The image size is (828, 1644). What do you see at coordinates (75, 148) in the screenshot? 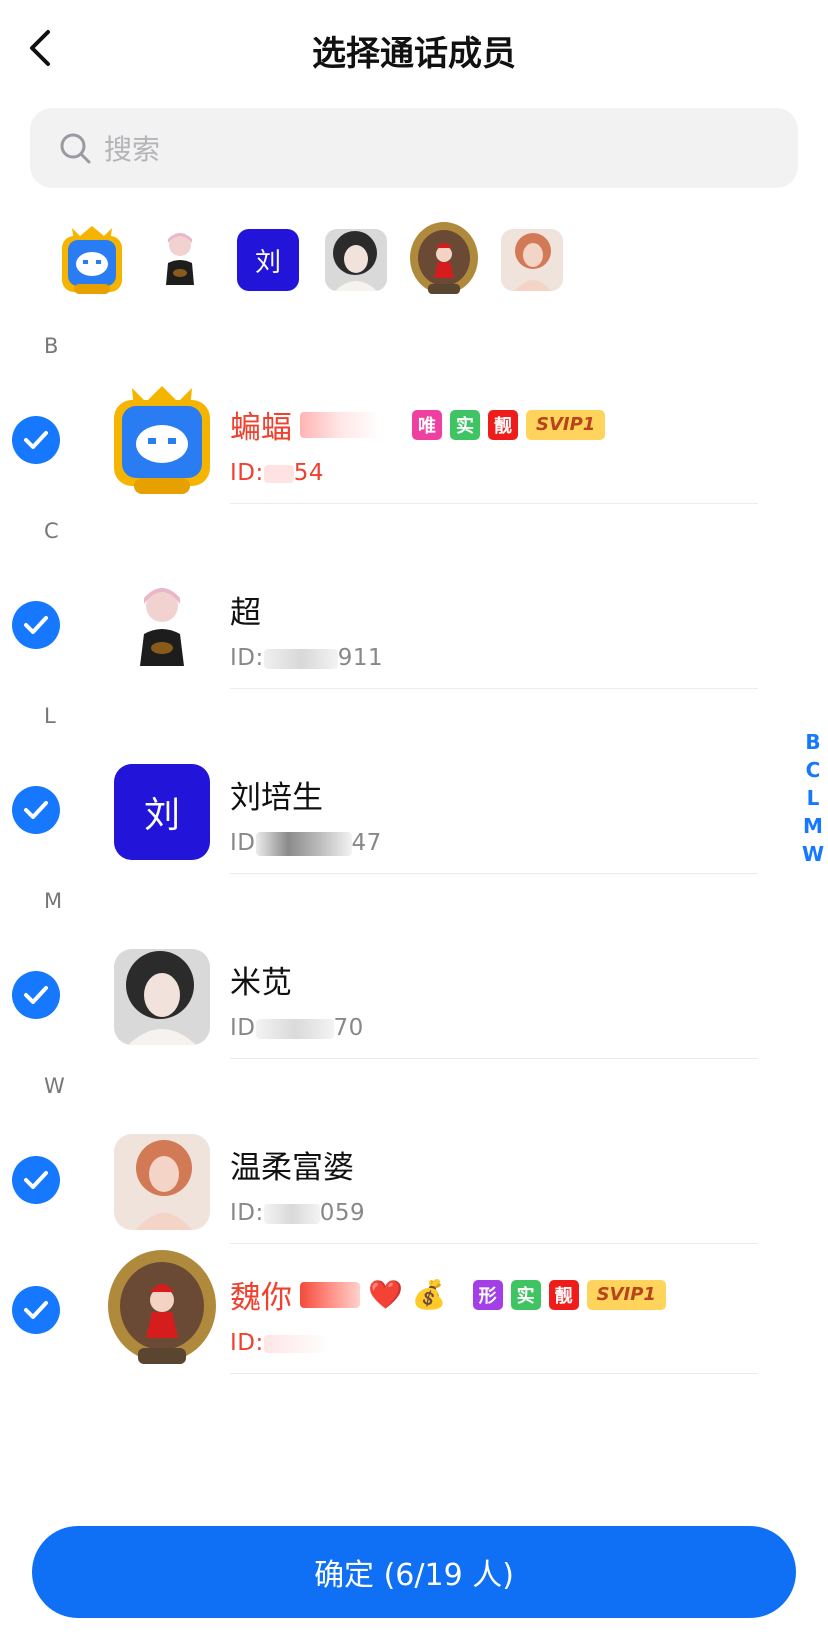
I see `search-icon` at bounding box center [75, 148].